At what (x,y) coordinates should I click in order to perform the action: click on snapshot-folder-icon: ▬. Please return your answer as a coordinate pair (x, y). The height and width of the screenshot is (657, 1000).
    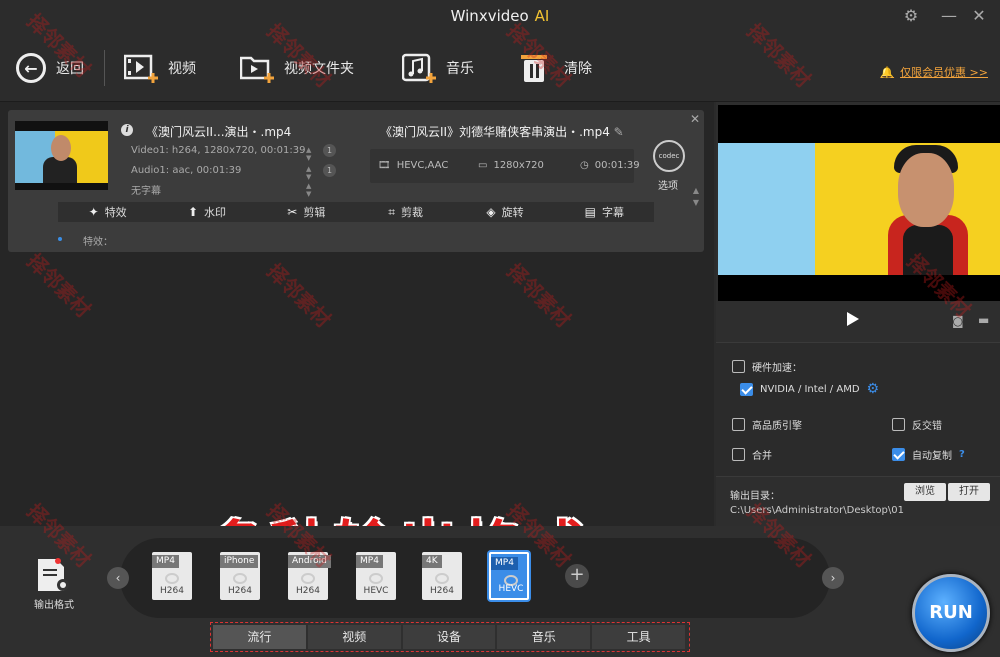
    Looking at the image, I should click on (983, 320).